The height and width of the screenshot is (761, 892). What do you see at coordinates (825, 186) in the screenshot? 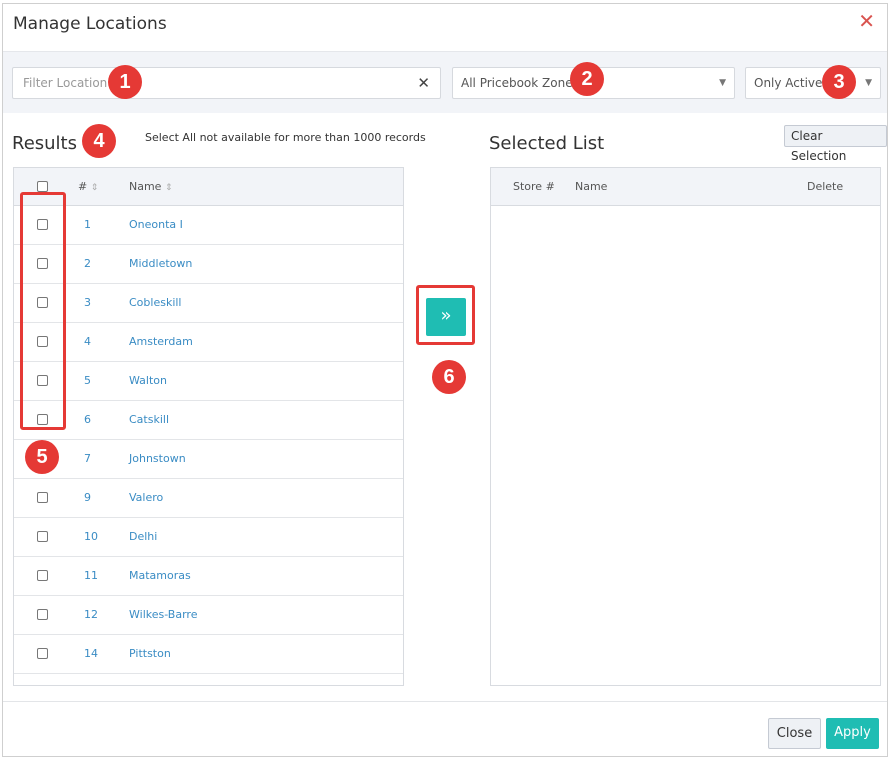
I see `delete-column-header: Delete` at bounding box center [825, 186].